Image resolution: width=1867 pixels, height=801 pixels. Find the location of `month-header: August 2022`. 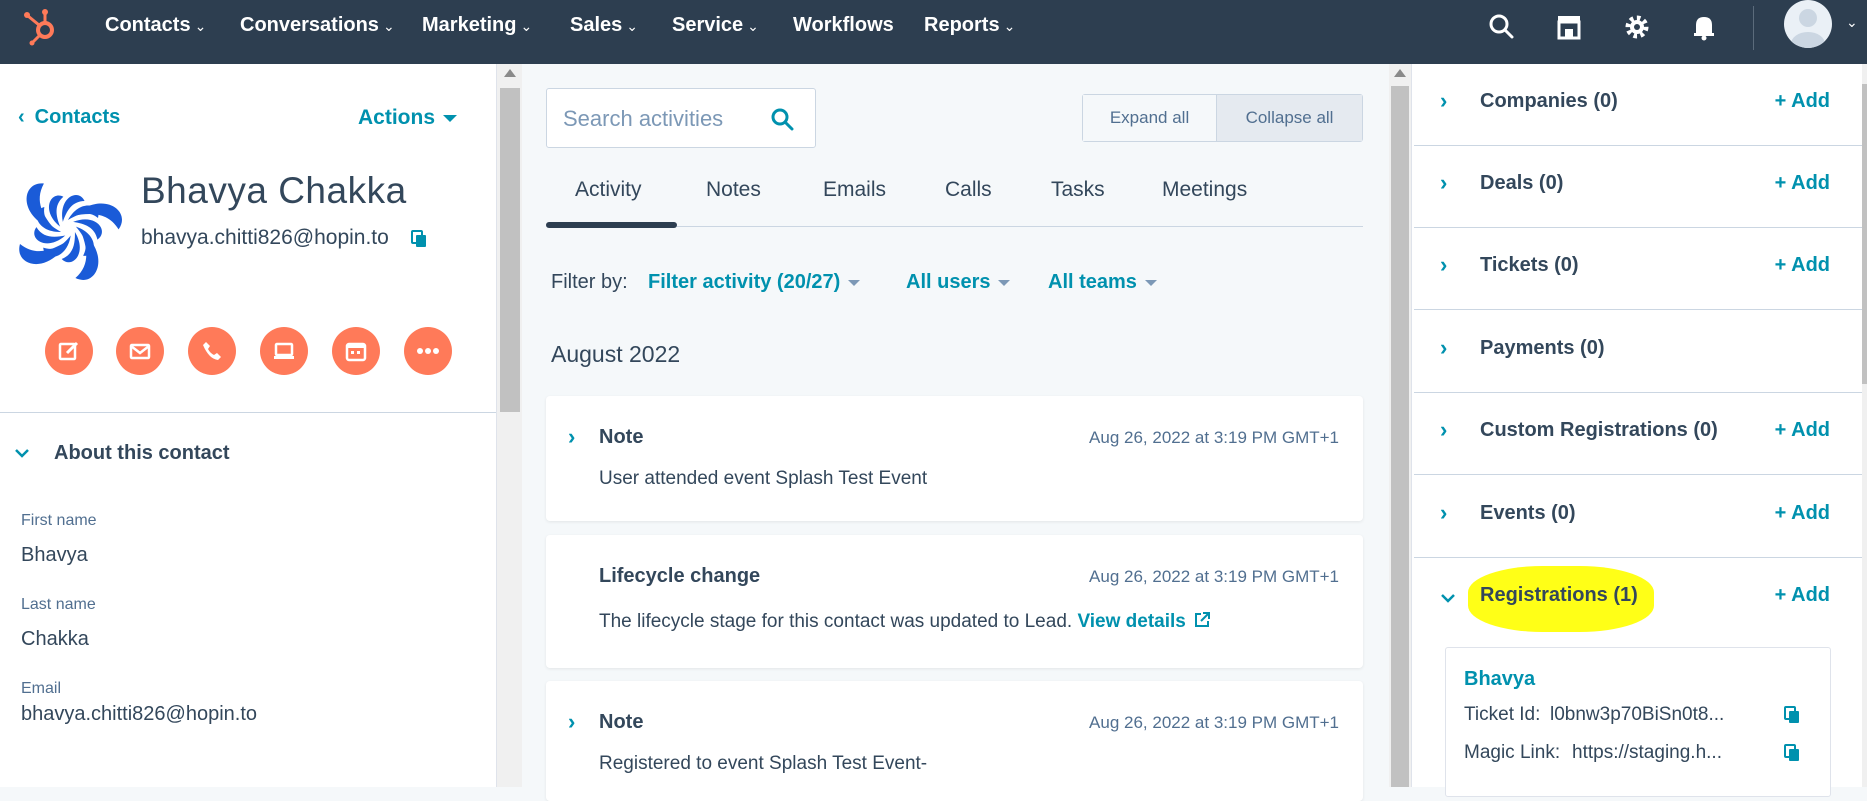

month-header: August 2022 is located at coordinates (616, 354).